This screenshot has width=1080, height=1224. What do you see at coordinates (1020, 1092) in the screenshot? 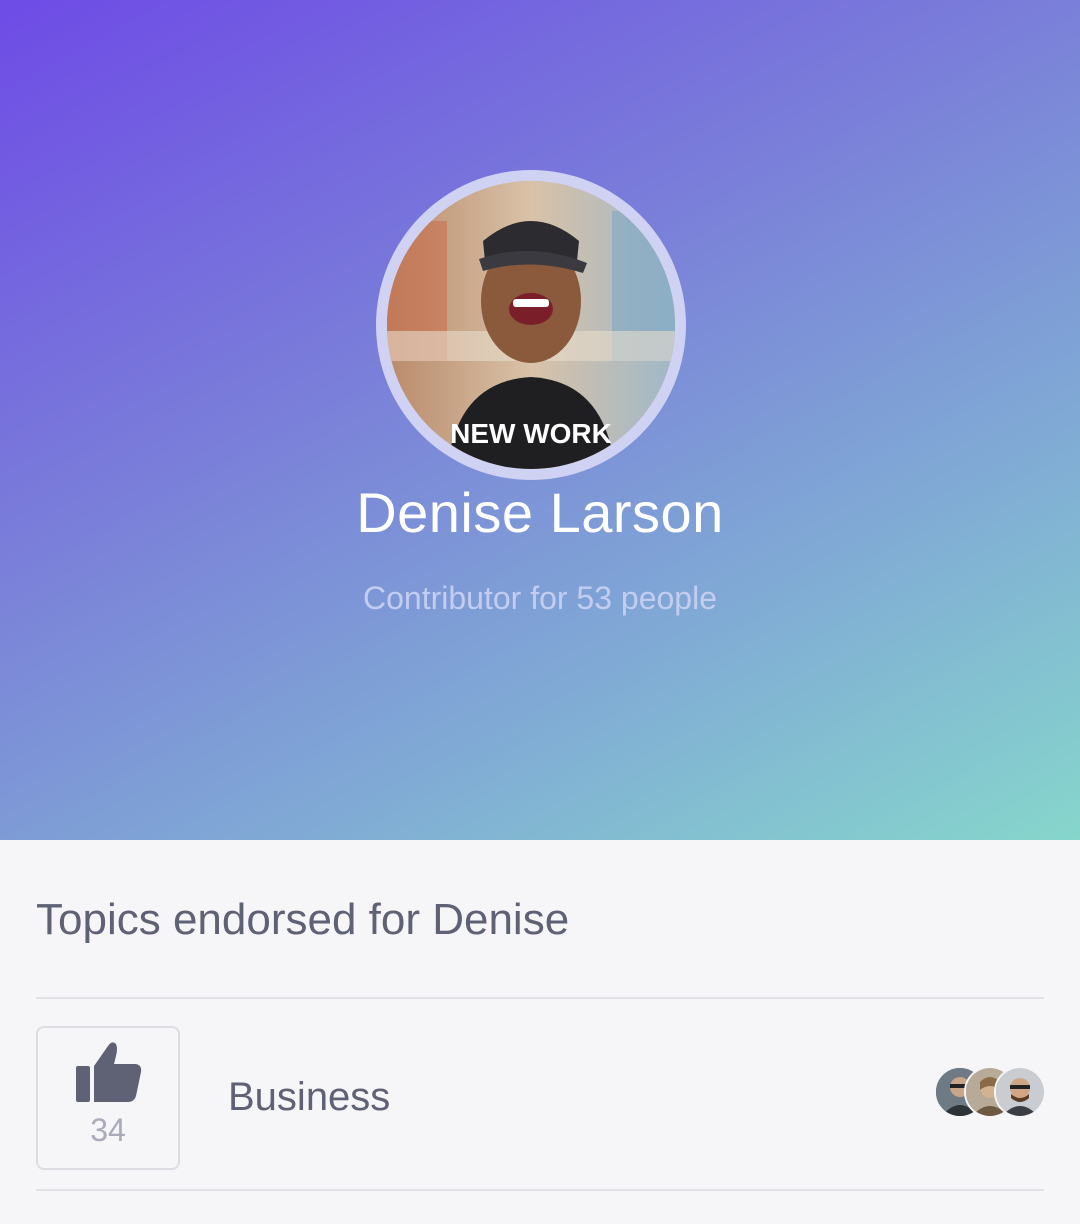
I see `endorser-avatar` at bounding box center [1020, 1092].